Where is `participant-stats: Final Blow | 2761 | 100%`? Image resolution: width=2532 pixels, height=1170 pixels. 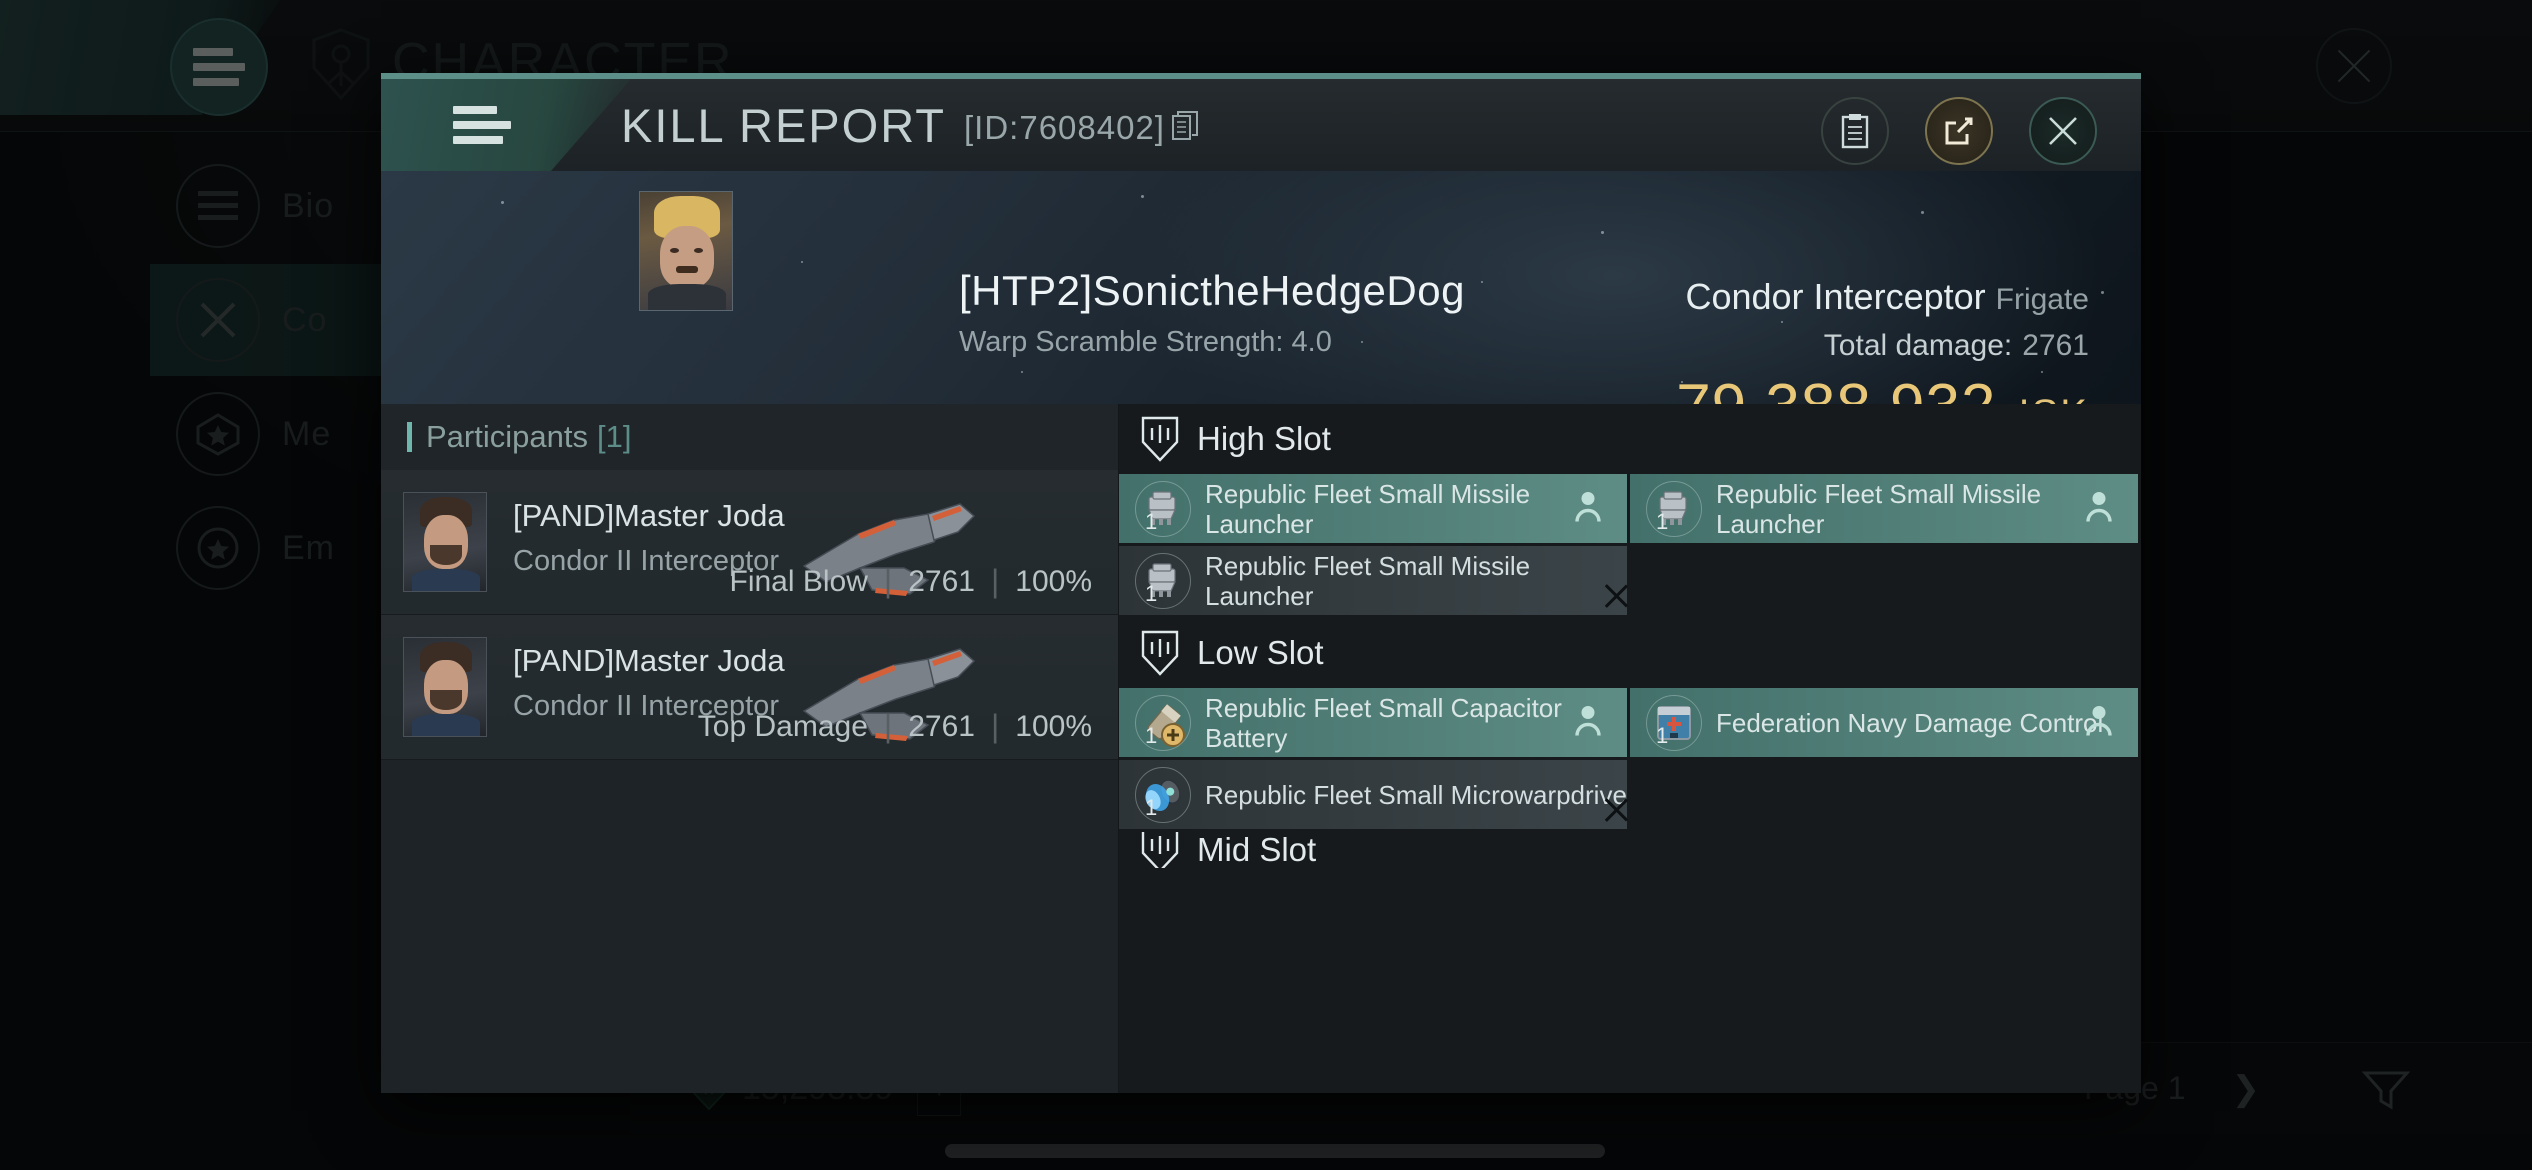 participant-stats: Final Blow | 2761 | 100% is located at coordinates (911, 581).